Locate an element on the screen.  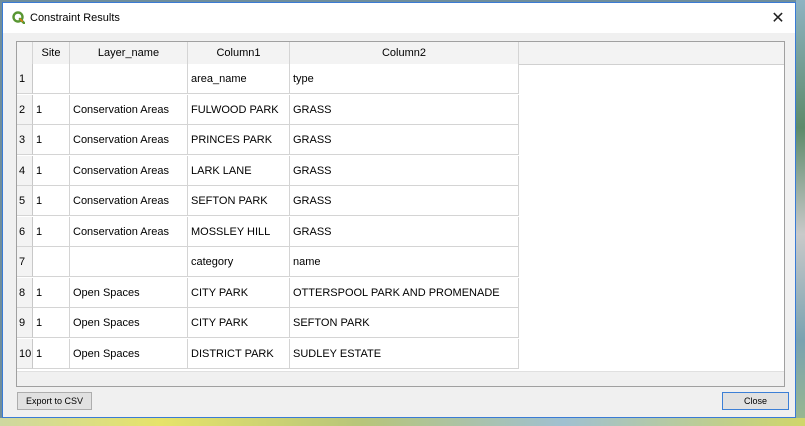
column-header-column2: Column2 is located at coordinates (404, 53).